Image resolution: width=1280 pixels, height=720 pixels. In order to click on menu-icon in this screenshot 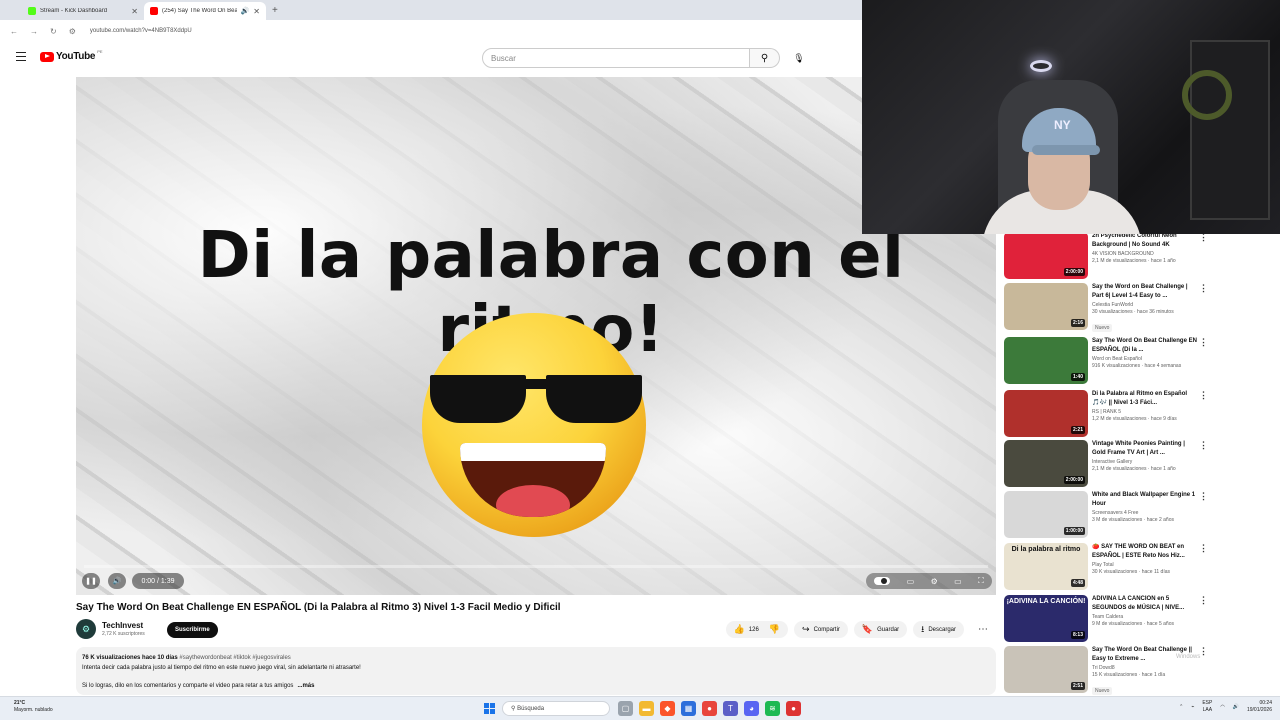, I will do `click(21, 56)`.